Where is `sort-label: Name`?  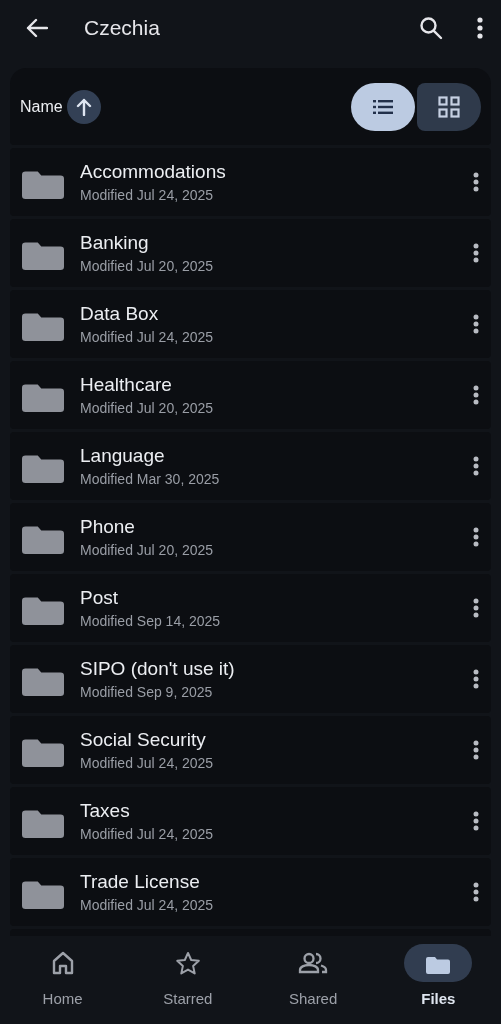 sort-label: Name is located at coordinates (41, 106).